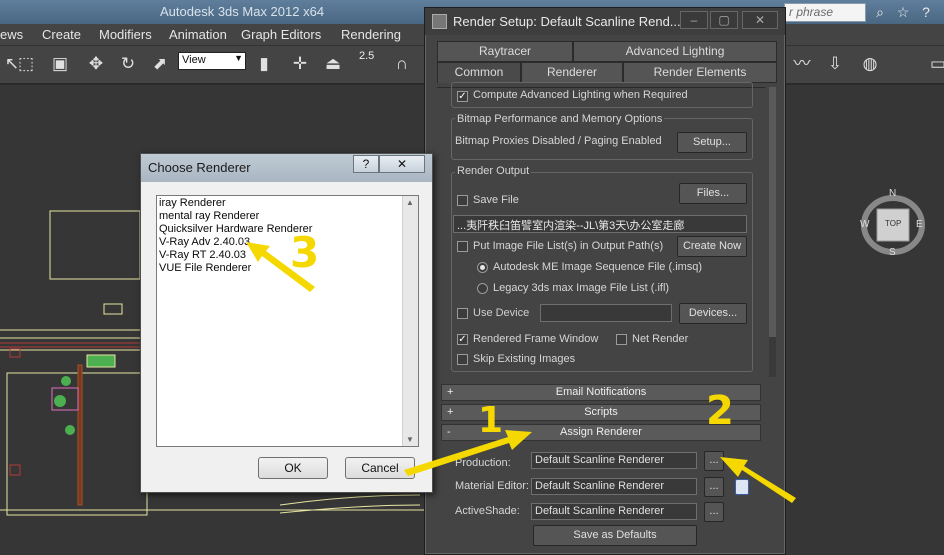  What do you see at coordinates (606, 313) in the screenshot?
I see `device-field` at bounding box center [606, 313].